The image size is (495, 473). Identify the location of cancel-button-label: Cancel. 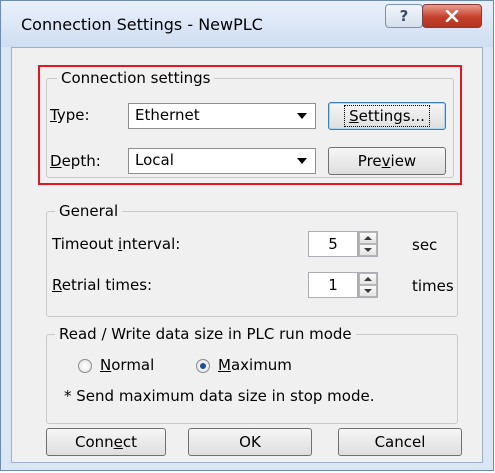
(400, 442).